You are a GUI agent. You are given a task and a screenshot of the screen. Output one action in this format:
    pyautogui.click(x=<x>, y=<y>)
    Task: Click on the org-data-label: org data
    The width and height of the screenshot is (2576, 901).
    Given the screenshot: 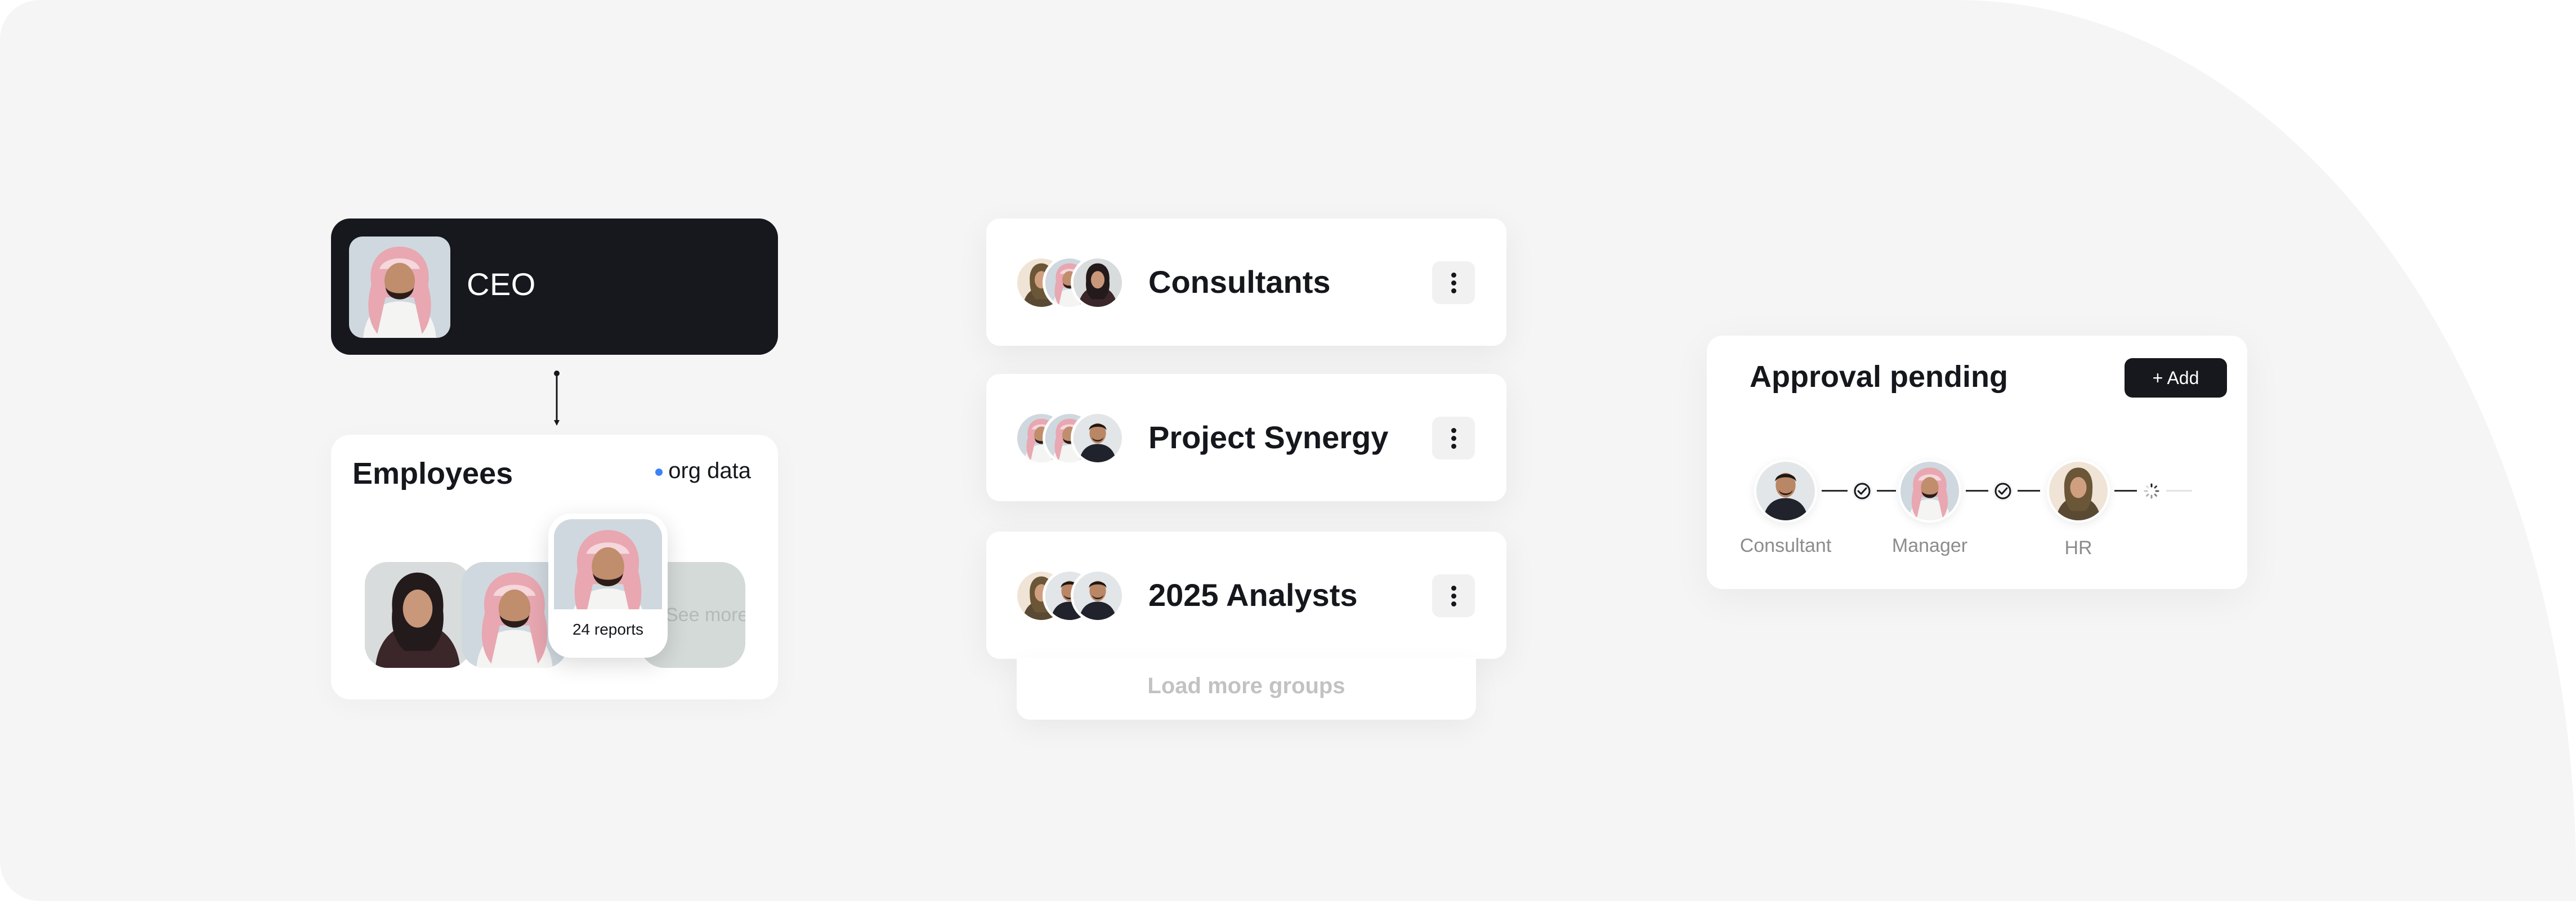 What is the action you would take?
    pyautogui.click(x=709, y=470)
    